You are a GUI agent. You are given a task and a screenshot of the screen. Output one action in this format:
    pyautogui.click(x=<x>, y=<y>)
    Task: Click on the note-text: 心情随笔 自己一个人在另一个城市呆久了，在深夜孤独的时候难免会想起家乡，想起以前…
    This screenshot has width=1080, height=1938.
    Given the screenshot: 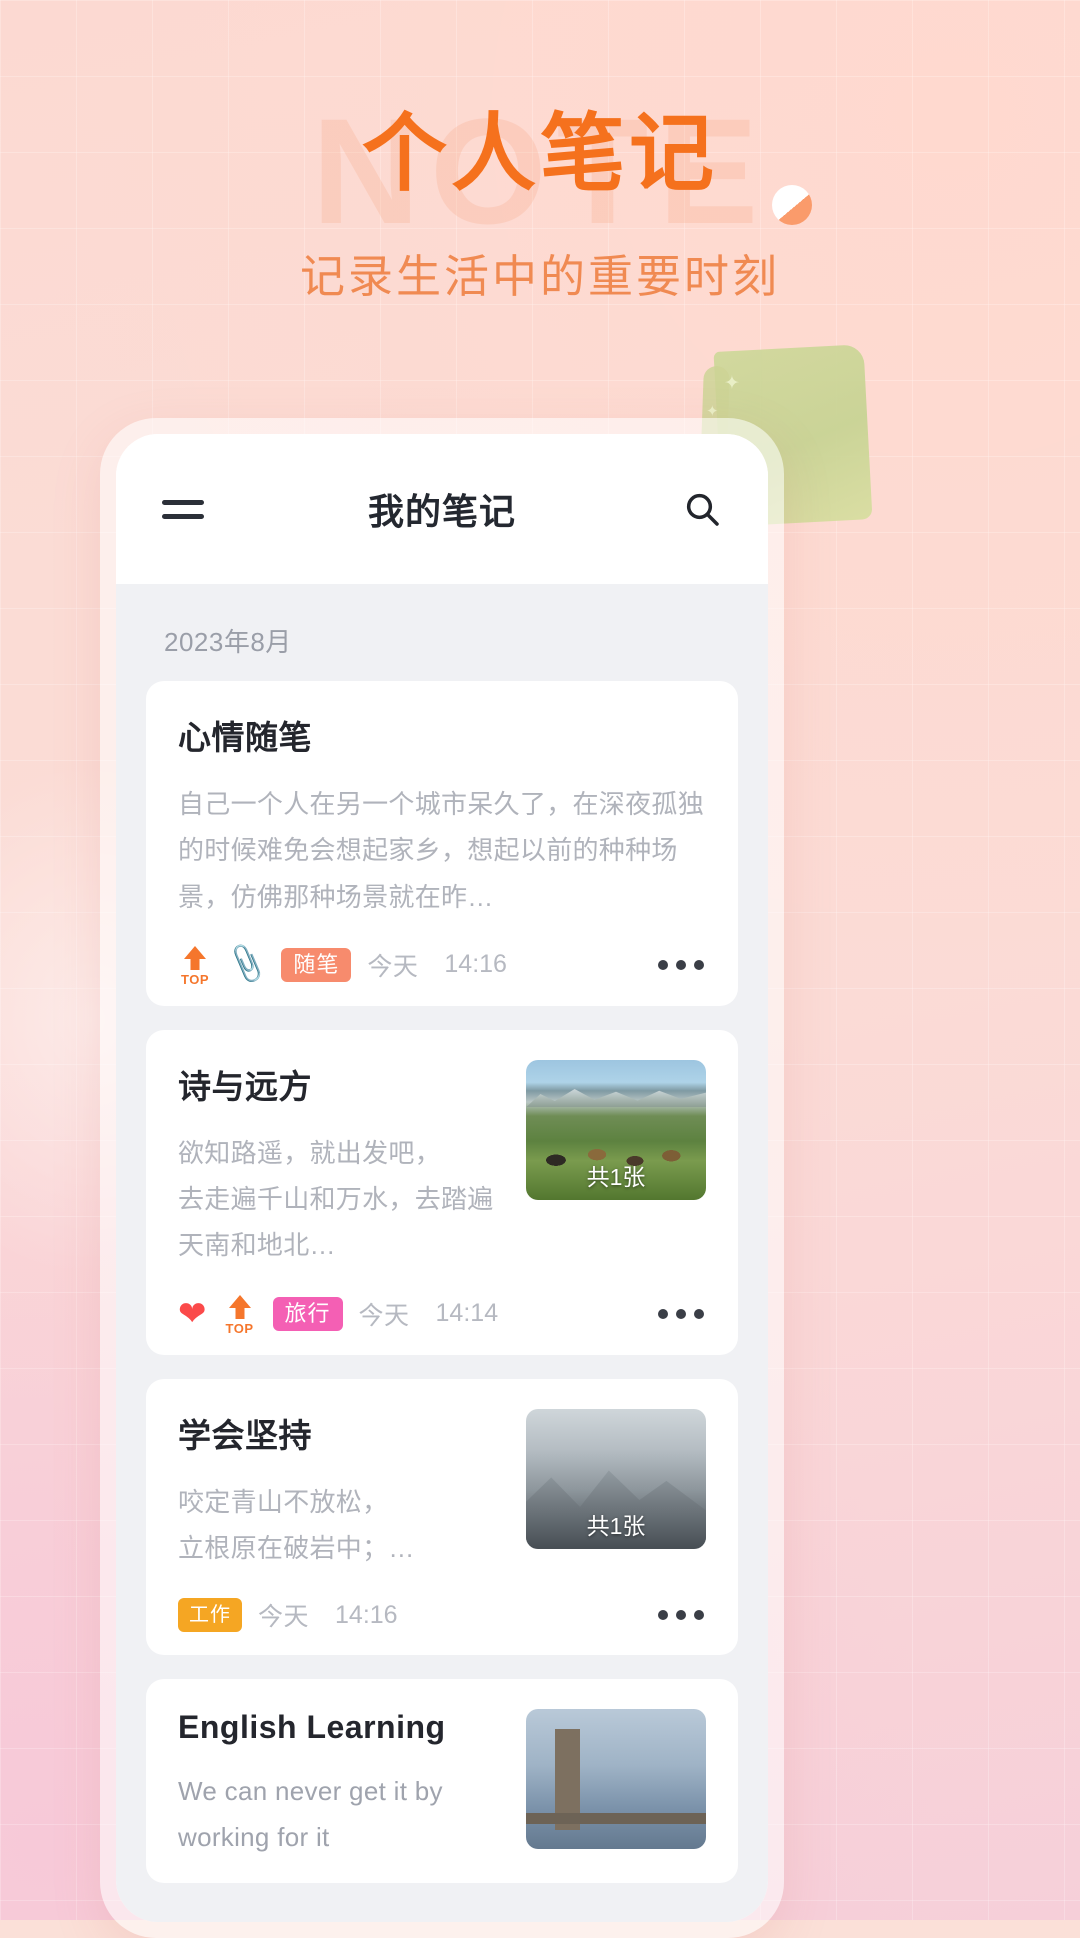 What is the action you would take?
    pyautogui.click(x=442, y=815)
    